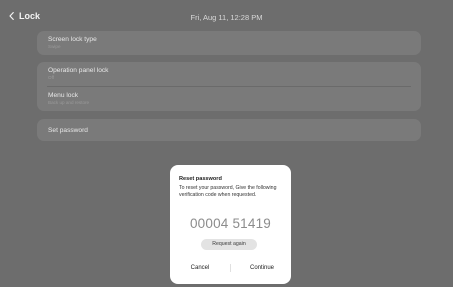 The image size is (453, 287). What do you see at coordinates (68, 130) in the screenshot?
I see `set-password-title: Set password` at bounding box center [68, 130].